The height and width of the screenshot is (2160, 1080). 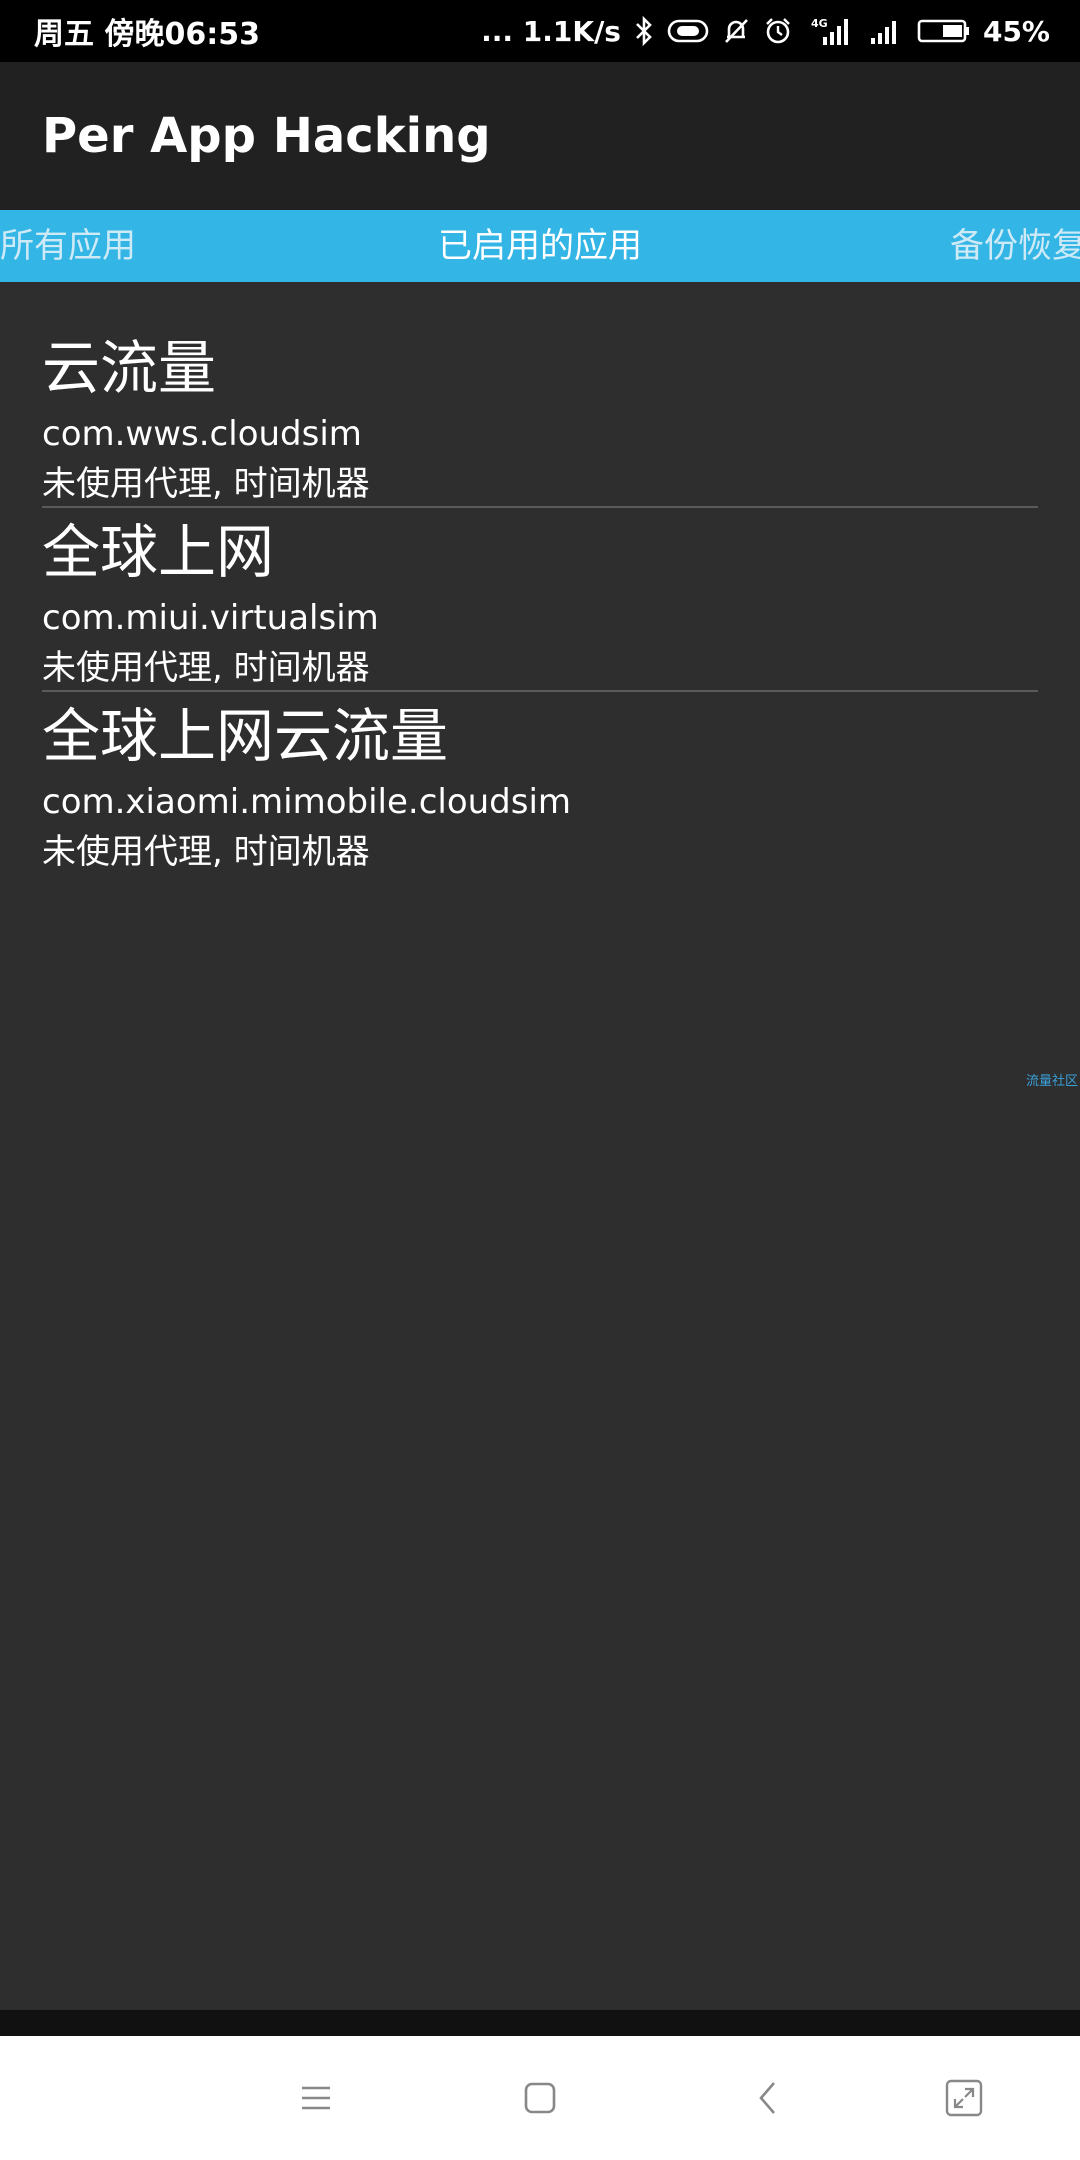 What do you see at coordinates (158, 552) in the screenshot?
I see `app-name: 全球上网` at bounding box center [158, 552].